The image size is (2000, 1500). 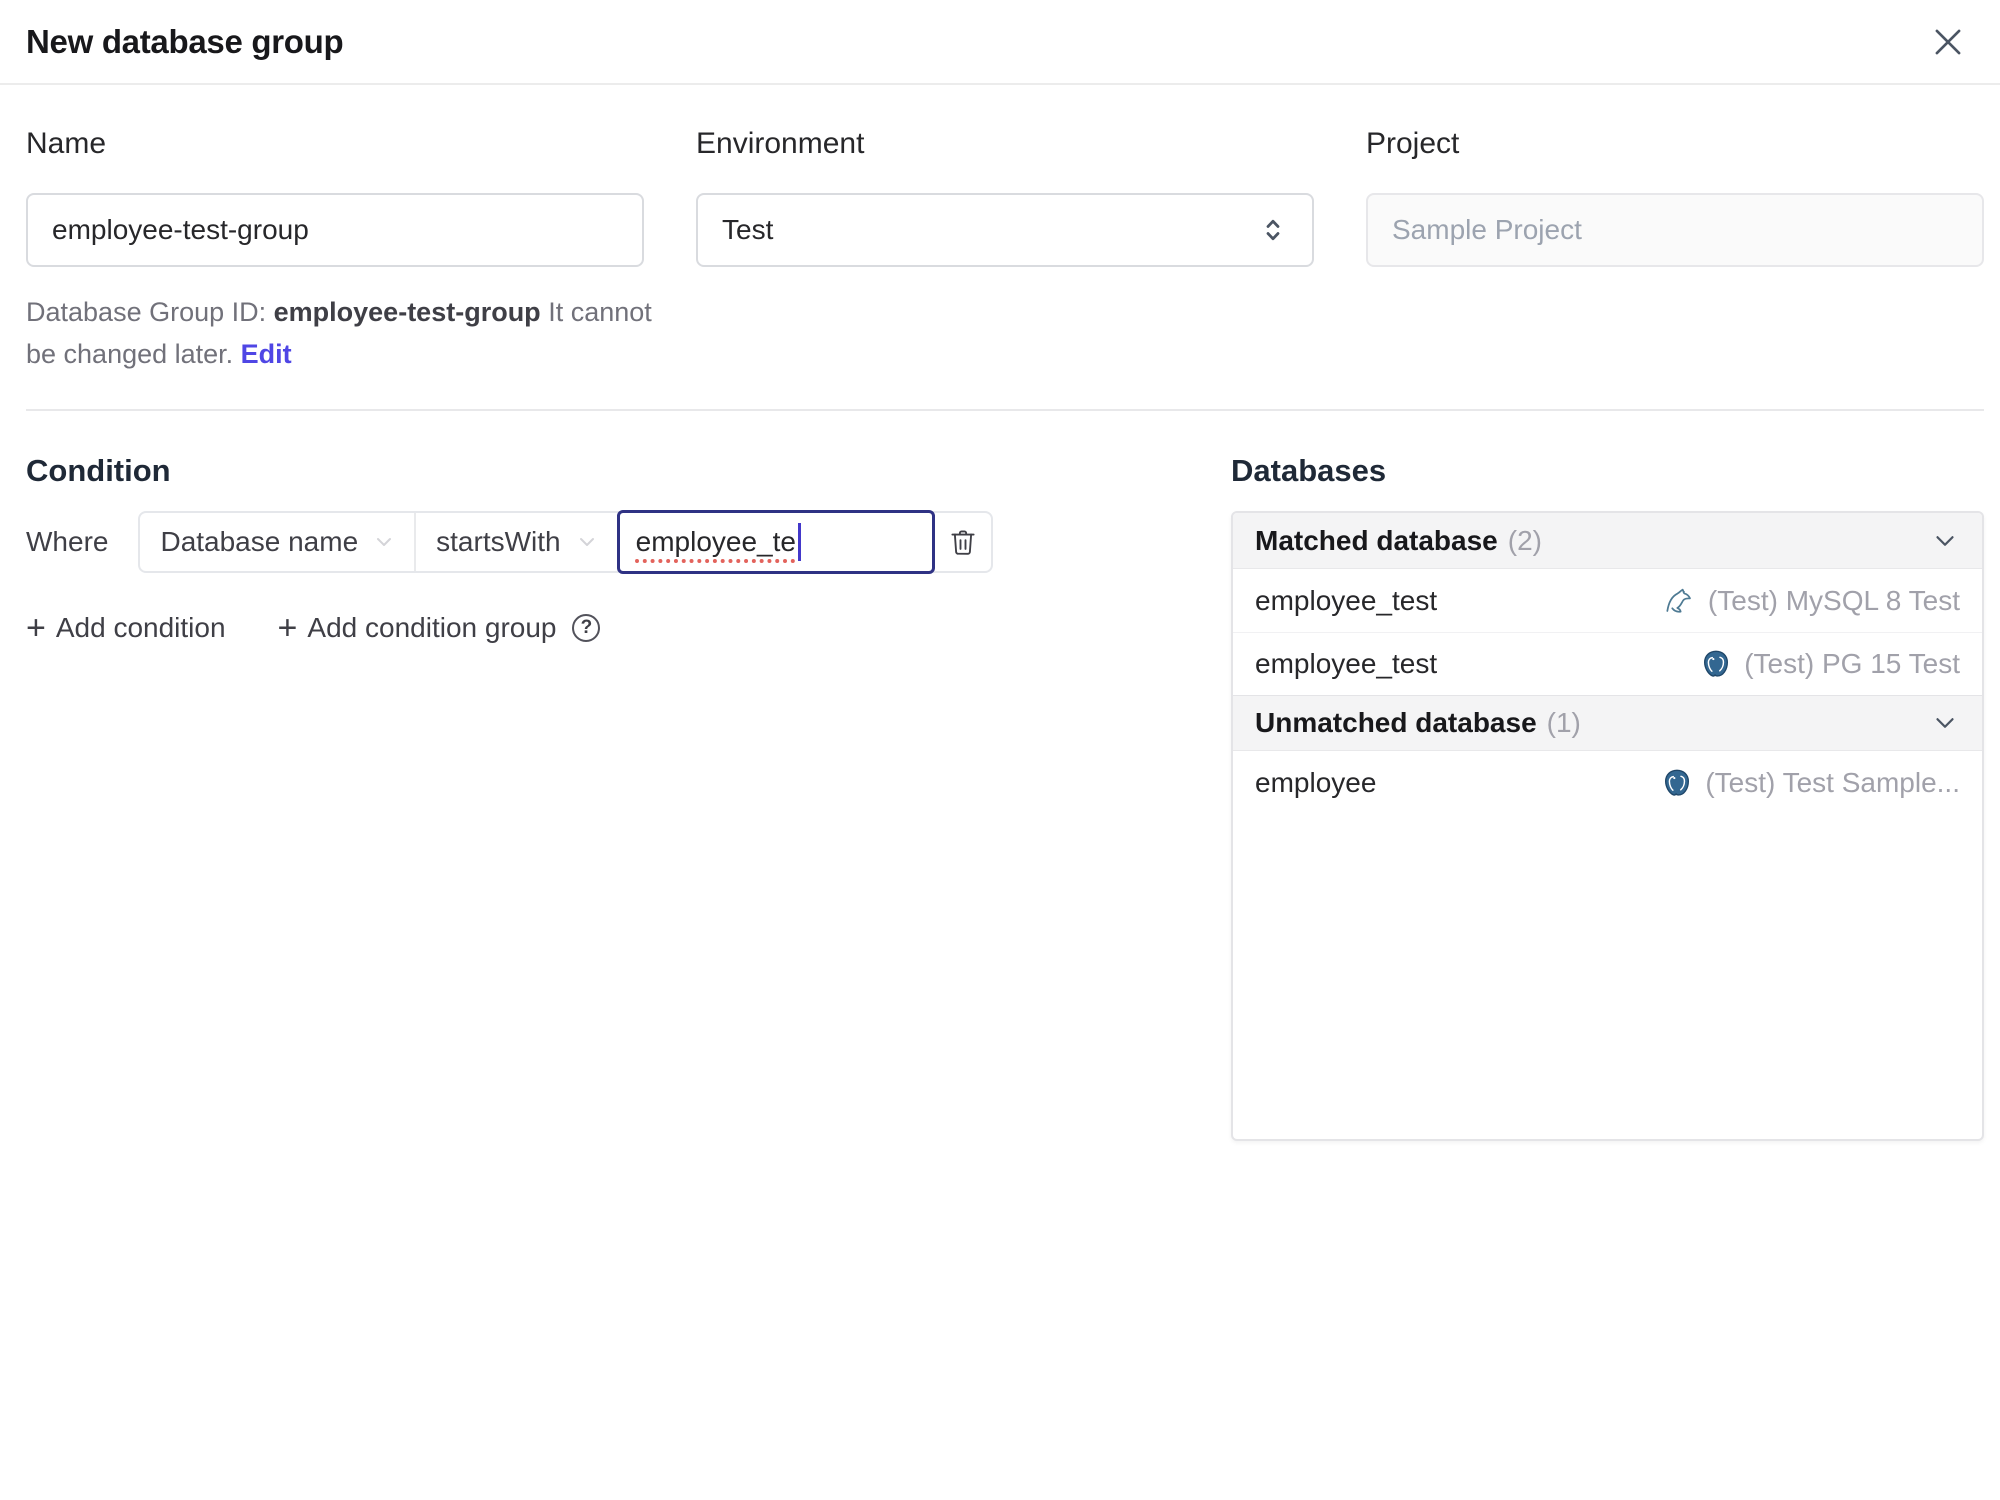 What do you see at coordinates (1273, 230) in the screenshot?
I see `updown-chevron-icon` at bounding box center [1273, 230].